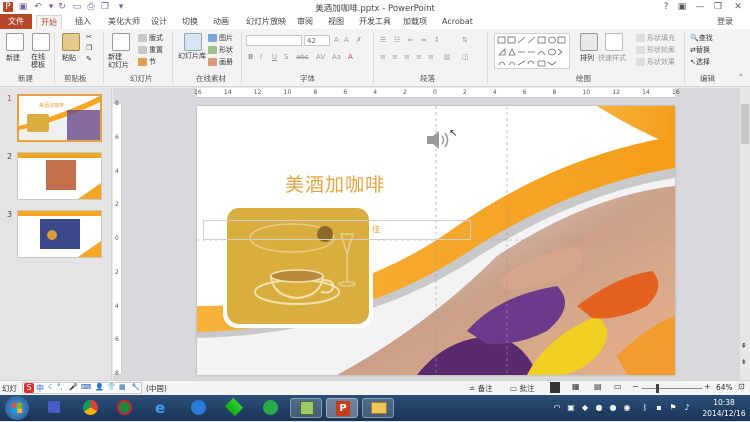  I want to click on ime-mic-icon: 🎤, so click(73, 387).